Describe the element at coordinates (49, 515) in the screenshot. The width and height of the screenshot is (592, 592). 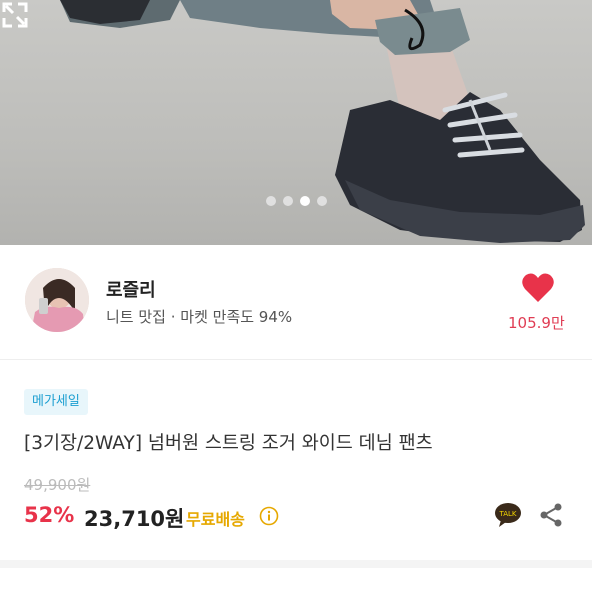
I see `discount-rate: 52%` at that location.